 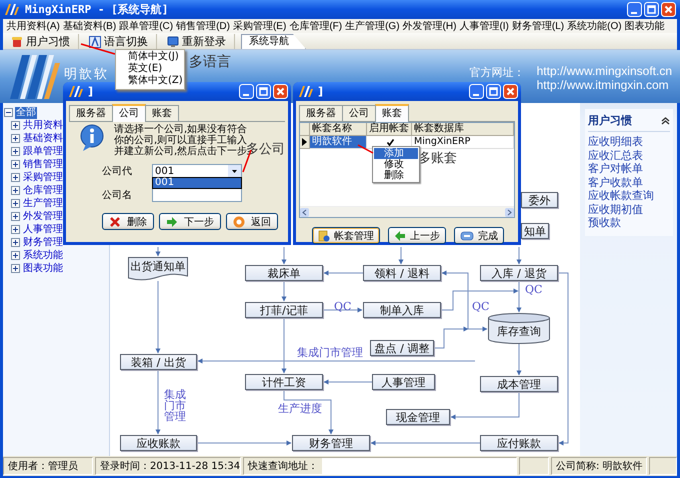 I want to click on language-icon, so click(x=95, y=42).